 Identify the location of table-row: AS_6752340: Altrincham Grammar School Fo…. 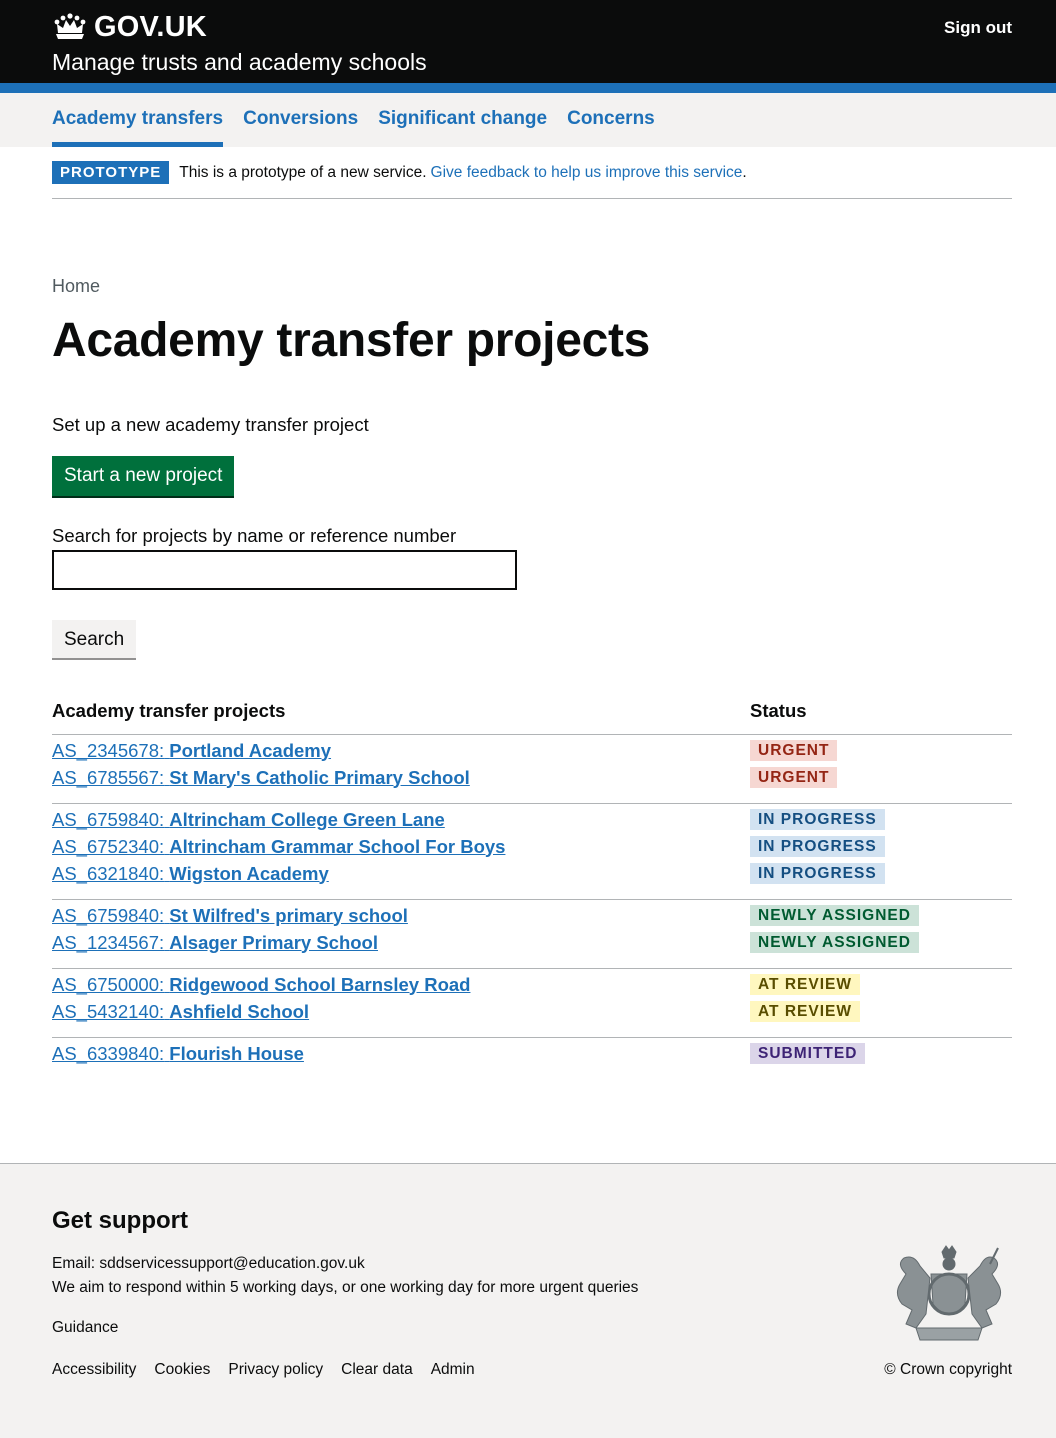
(532, 846).